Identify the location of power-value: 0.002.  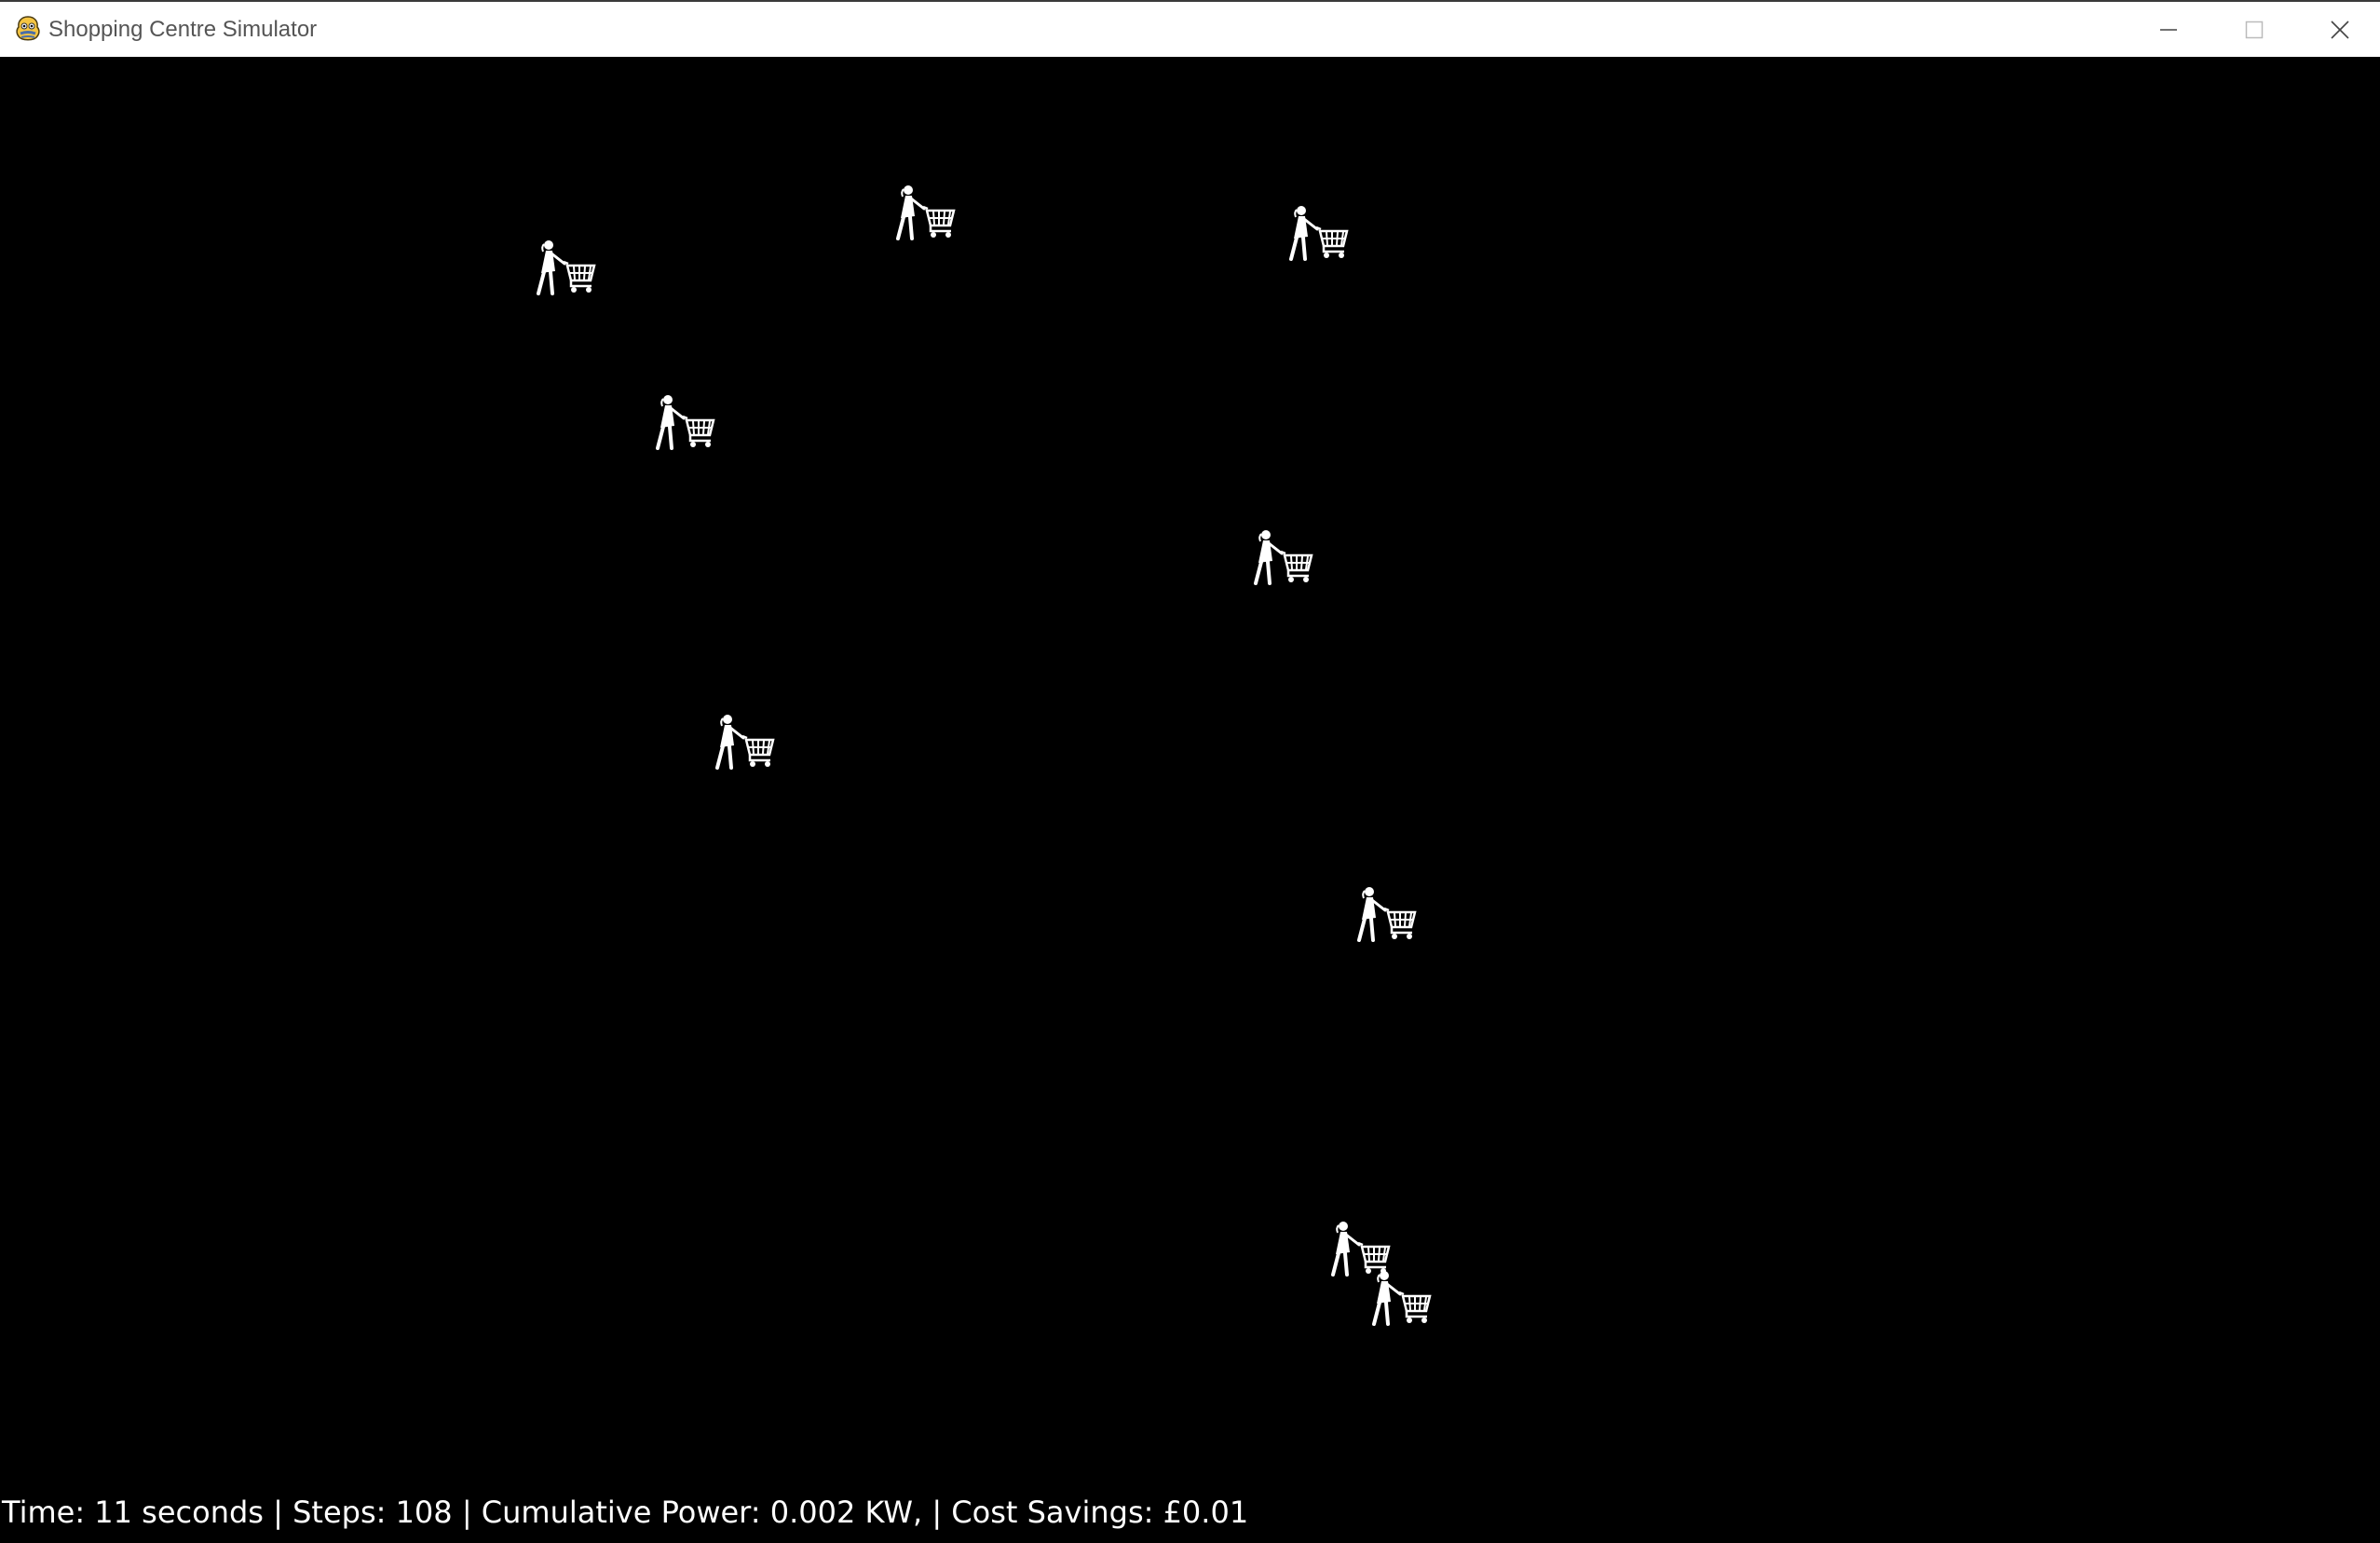
(812, 1513).